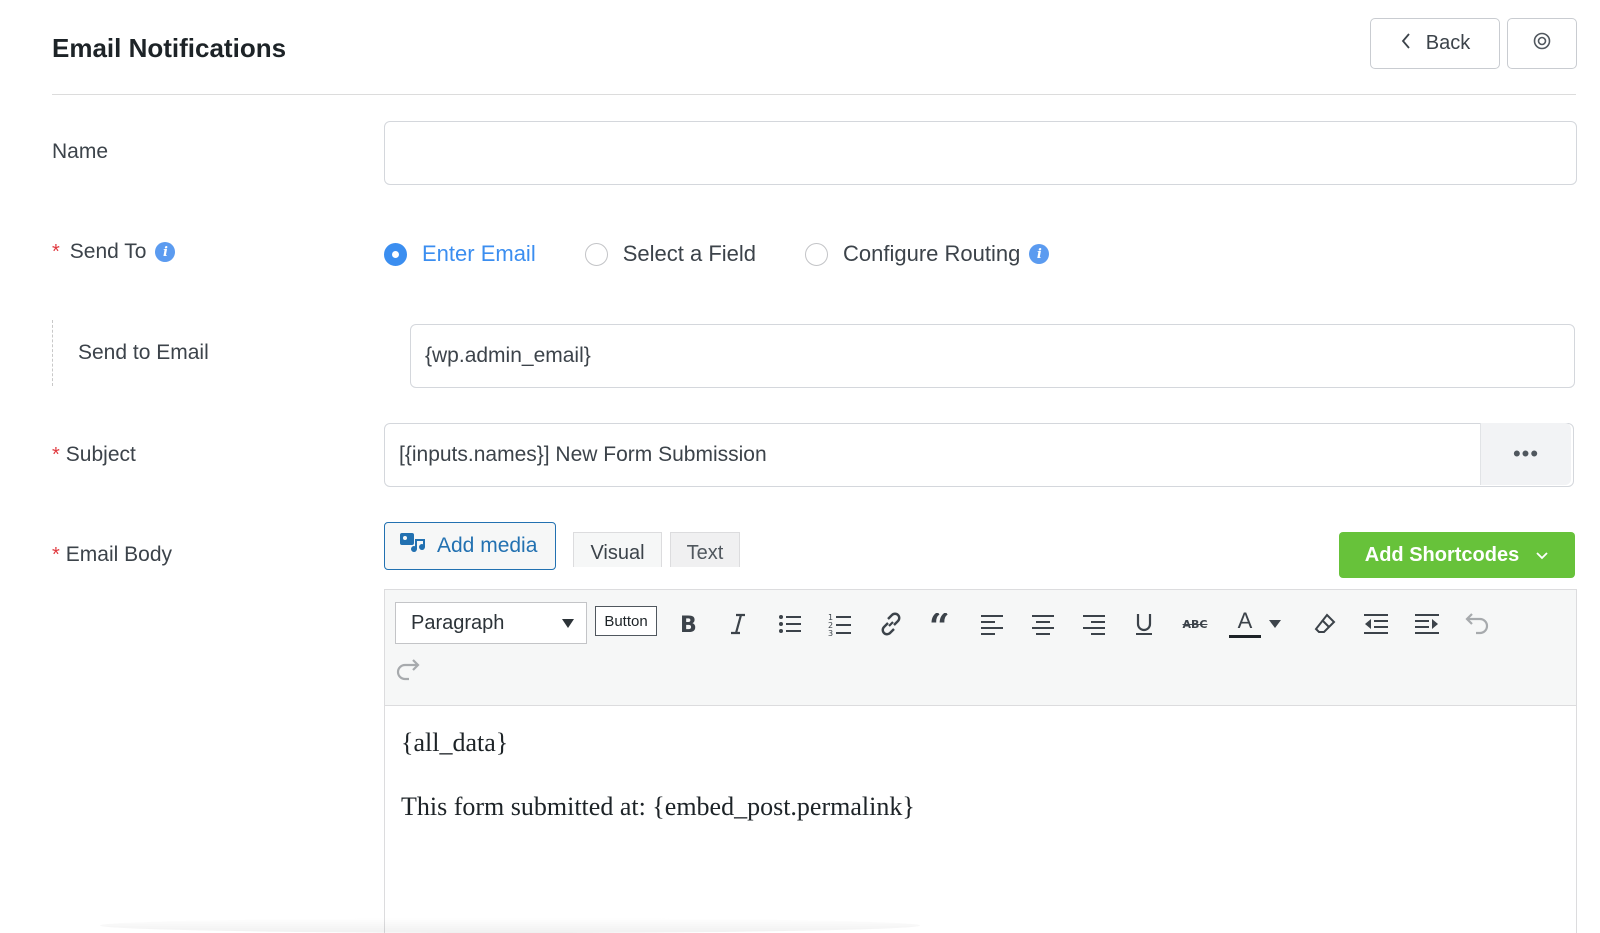  I want to click on subject-input: [{inputs.names}] New Form Submission, so click(979, 455).